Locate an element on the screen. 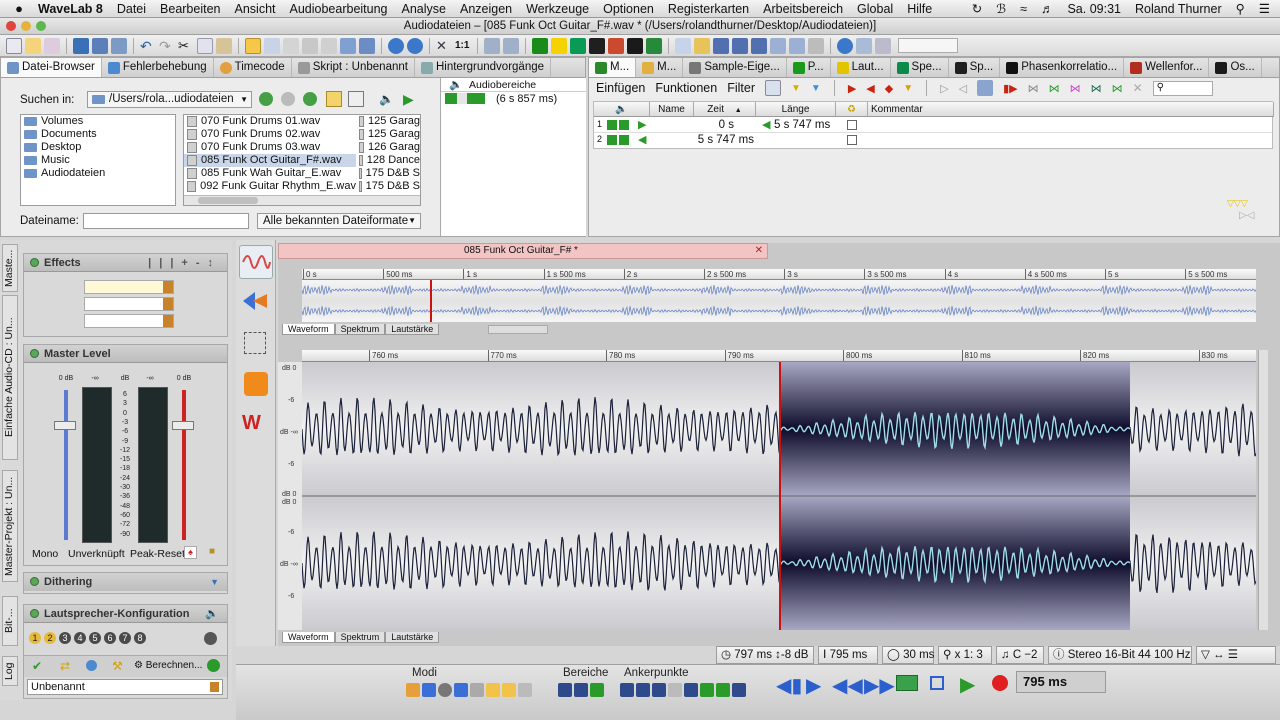 This screenshot has height=720, width=1280. save-icon is located at coordinates (81, 45).